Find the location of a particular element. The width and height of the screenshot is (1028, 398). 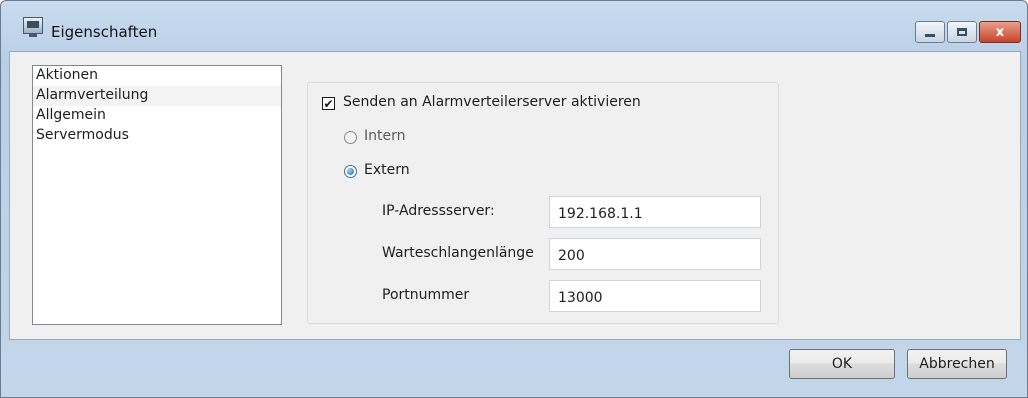

ok-button: OK is located at coordinates (842, 364).